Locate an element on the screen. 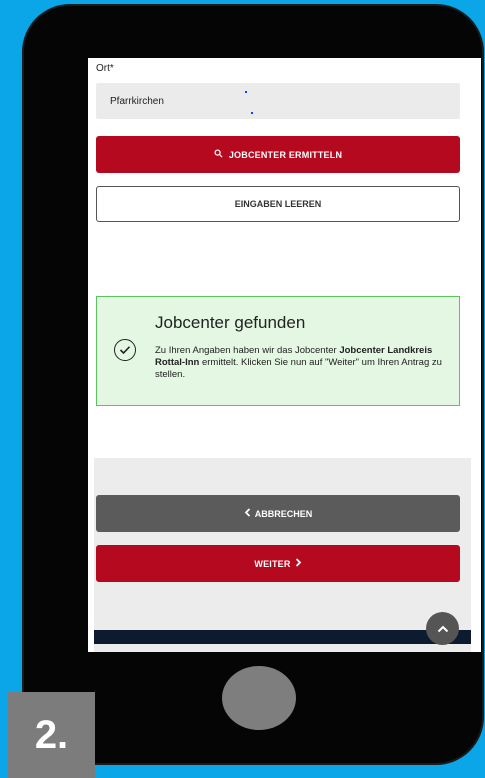 This screenshot has width=485, height=778. step-badge: 2. is located at coordinates (51, 735).